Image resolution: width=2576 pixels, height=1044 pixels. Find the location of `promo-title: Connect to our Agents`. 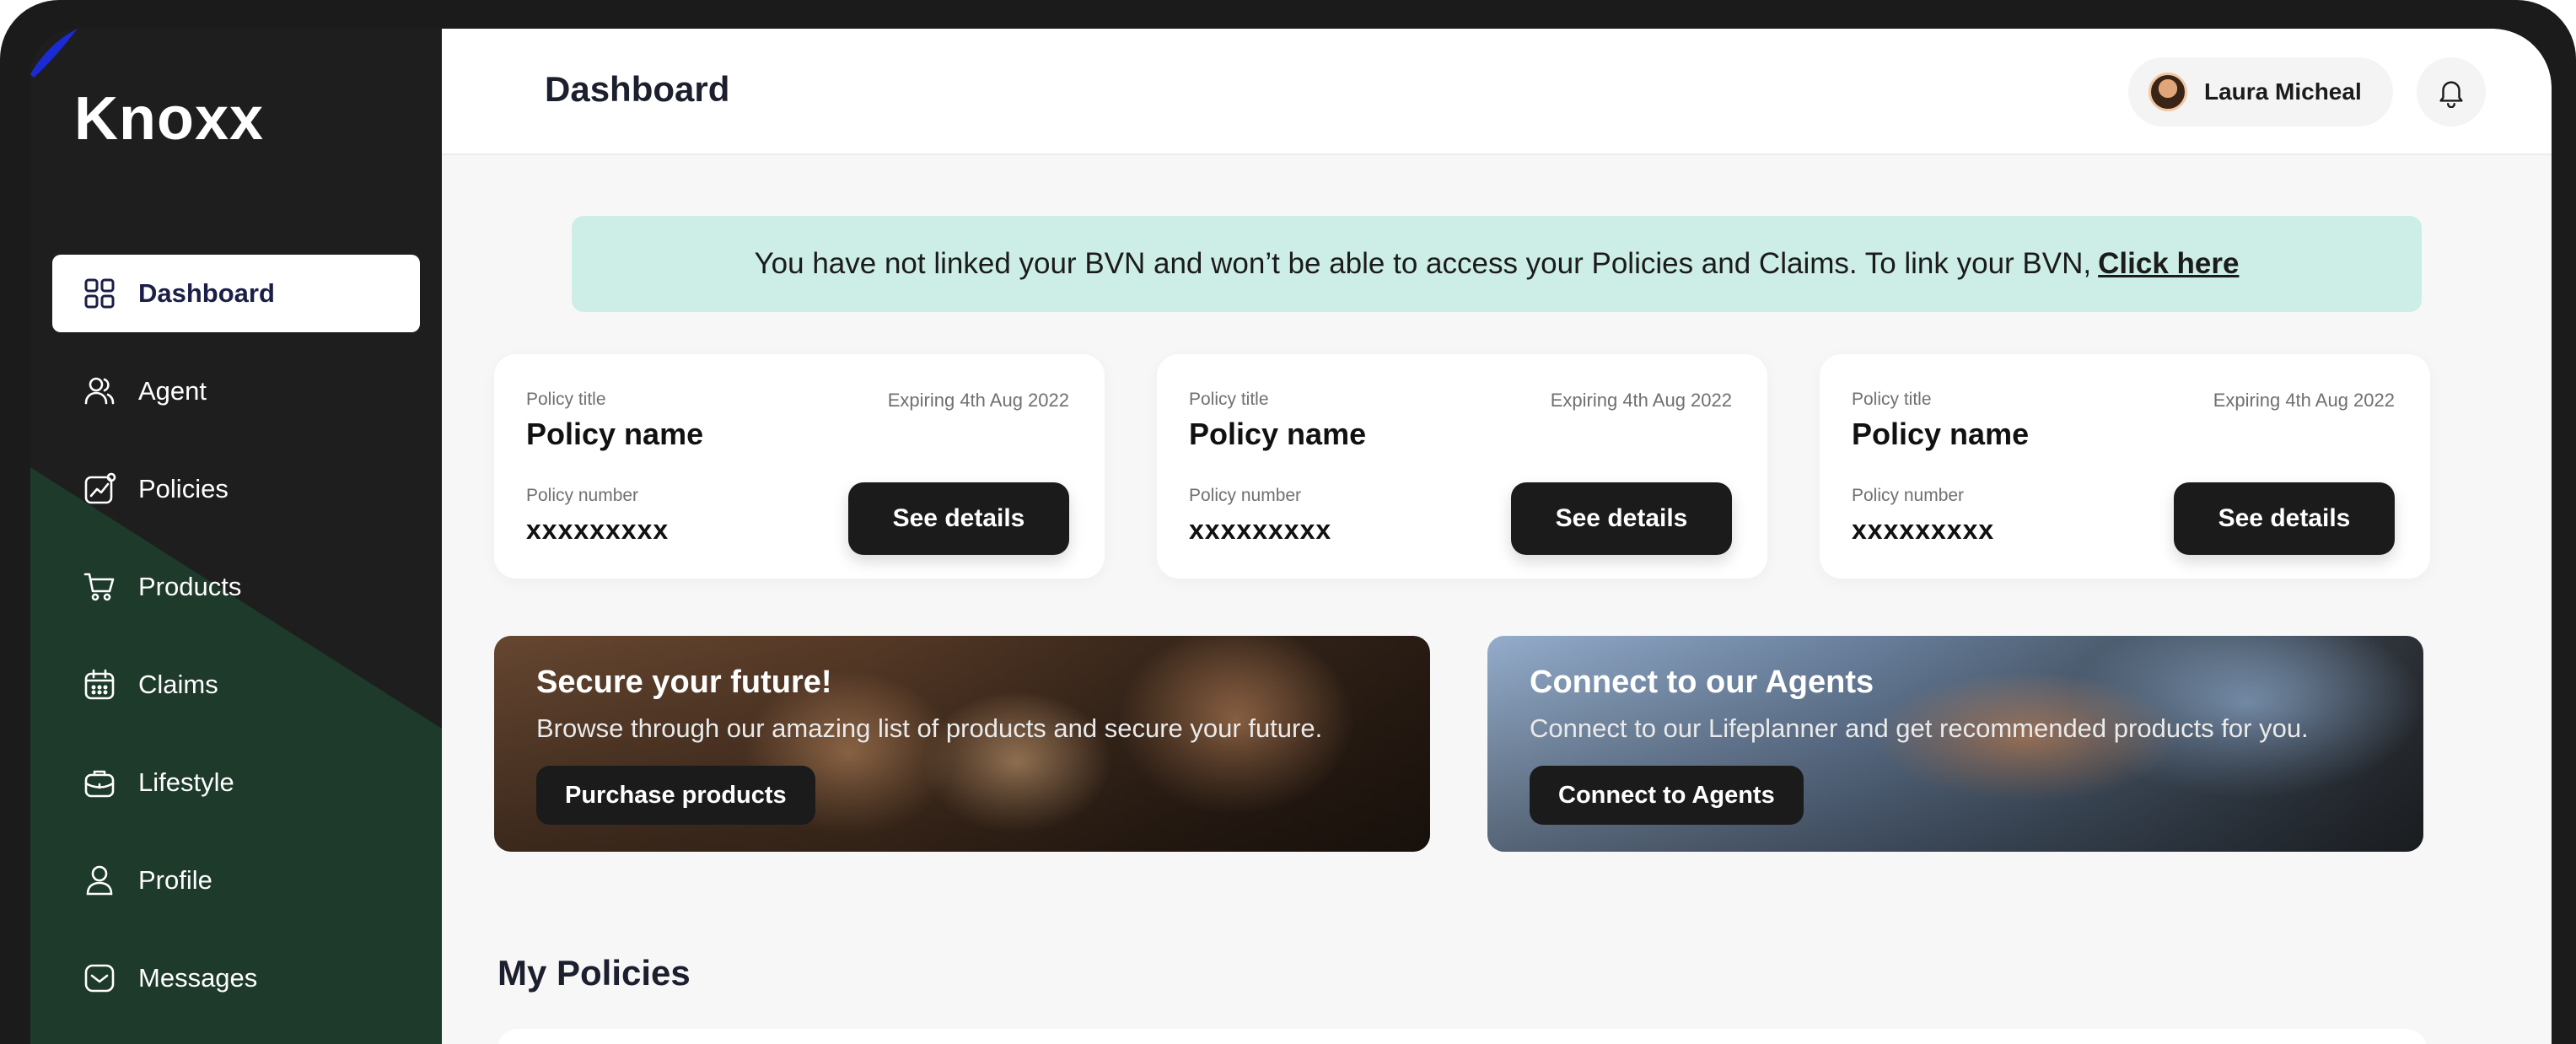

promo-title: Connect to our Agents is located at coordinates (1702, 682).